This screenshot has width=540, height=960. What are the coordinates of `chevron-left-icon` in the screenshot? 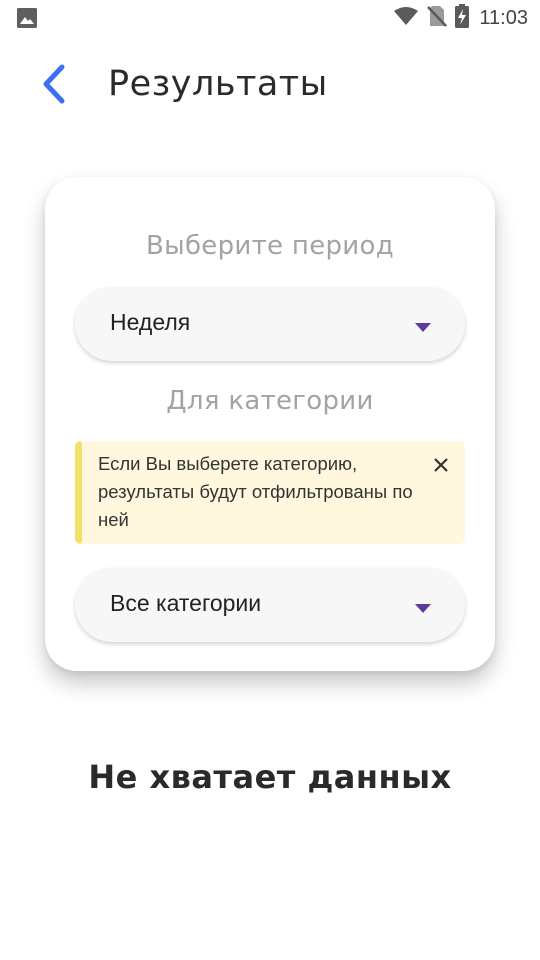 It's located at (54, 86).